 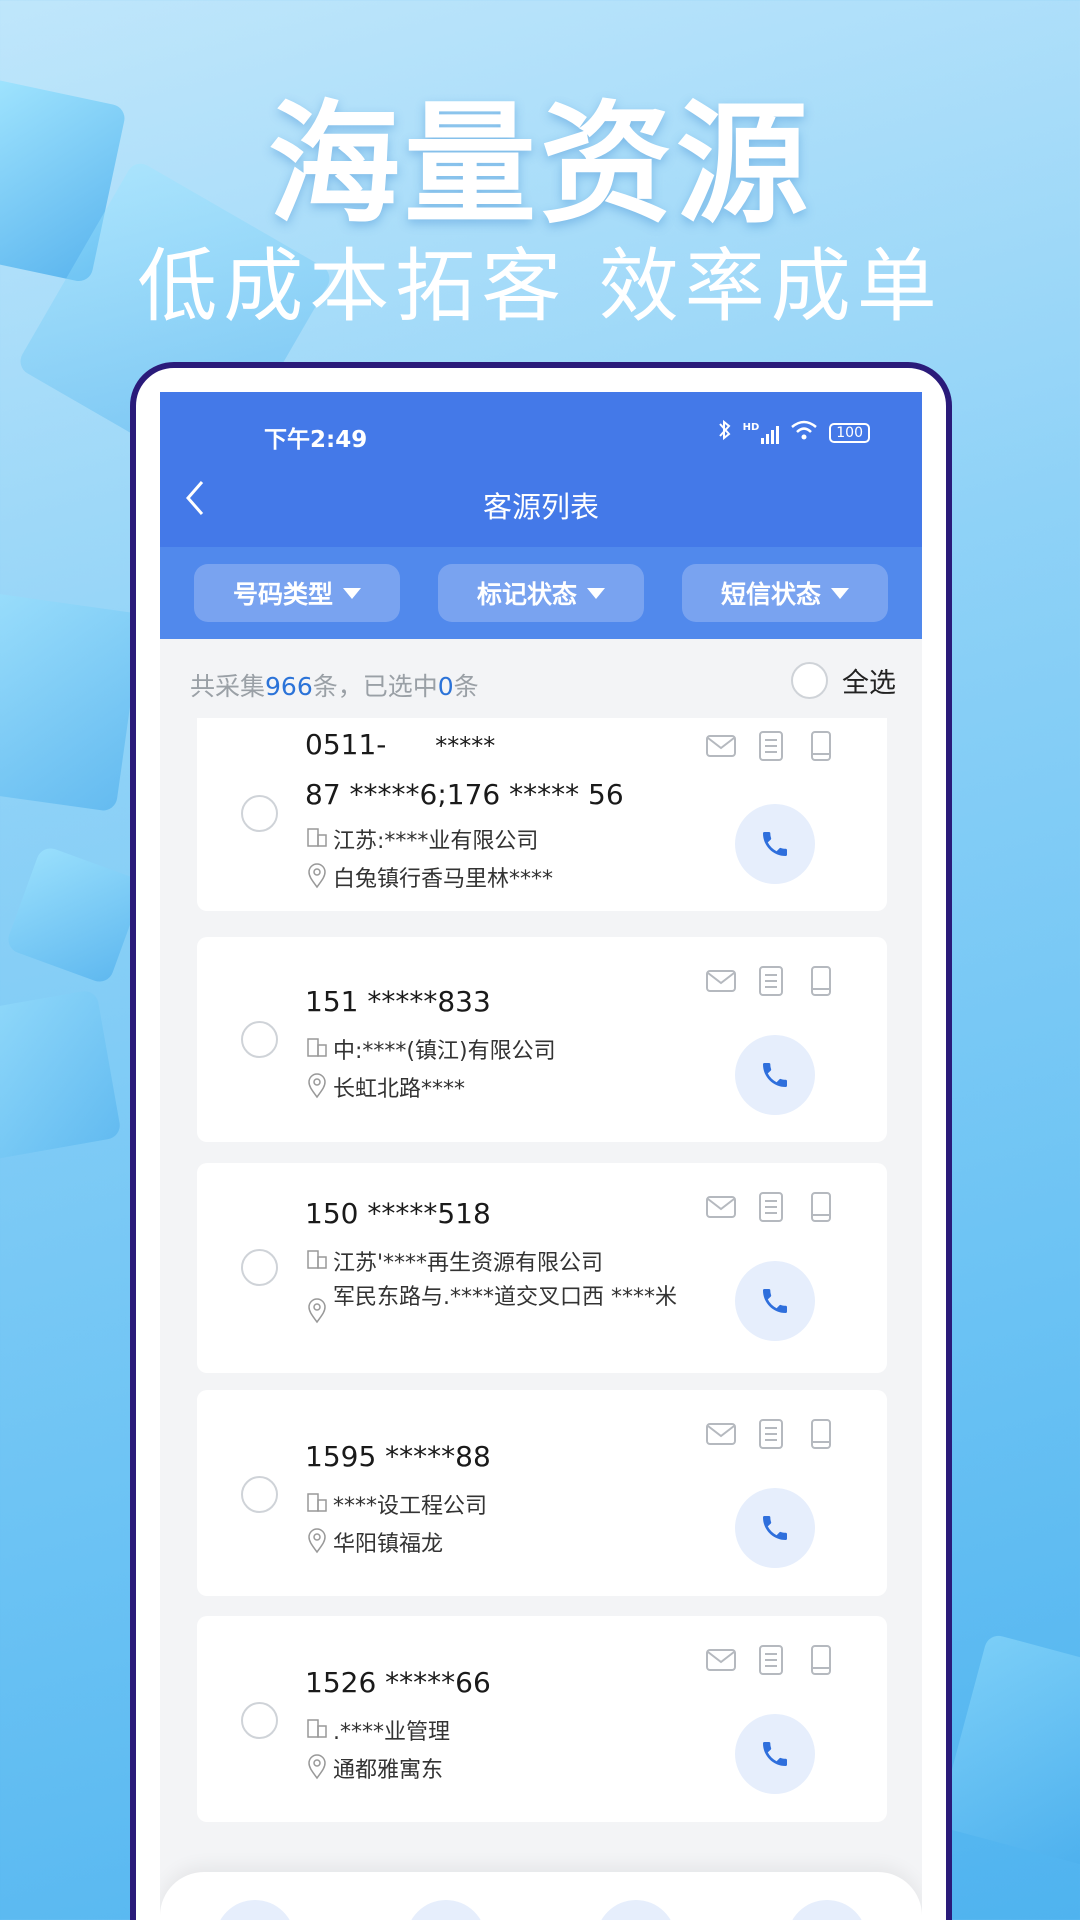 I want to click on company-name: 中:****(镇江)有限公司, so click(x=444, y=1051).